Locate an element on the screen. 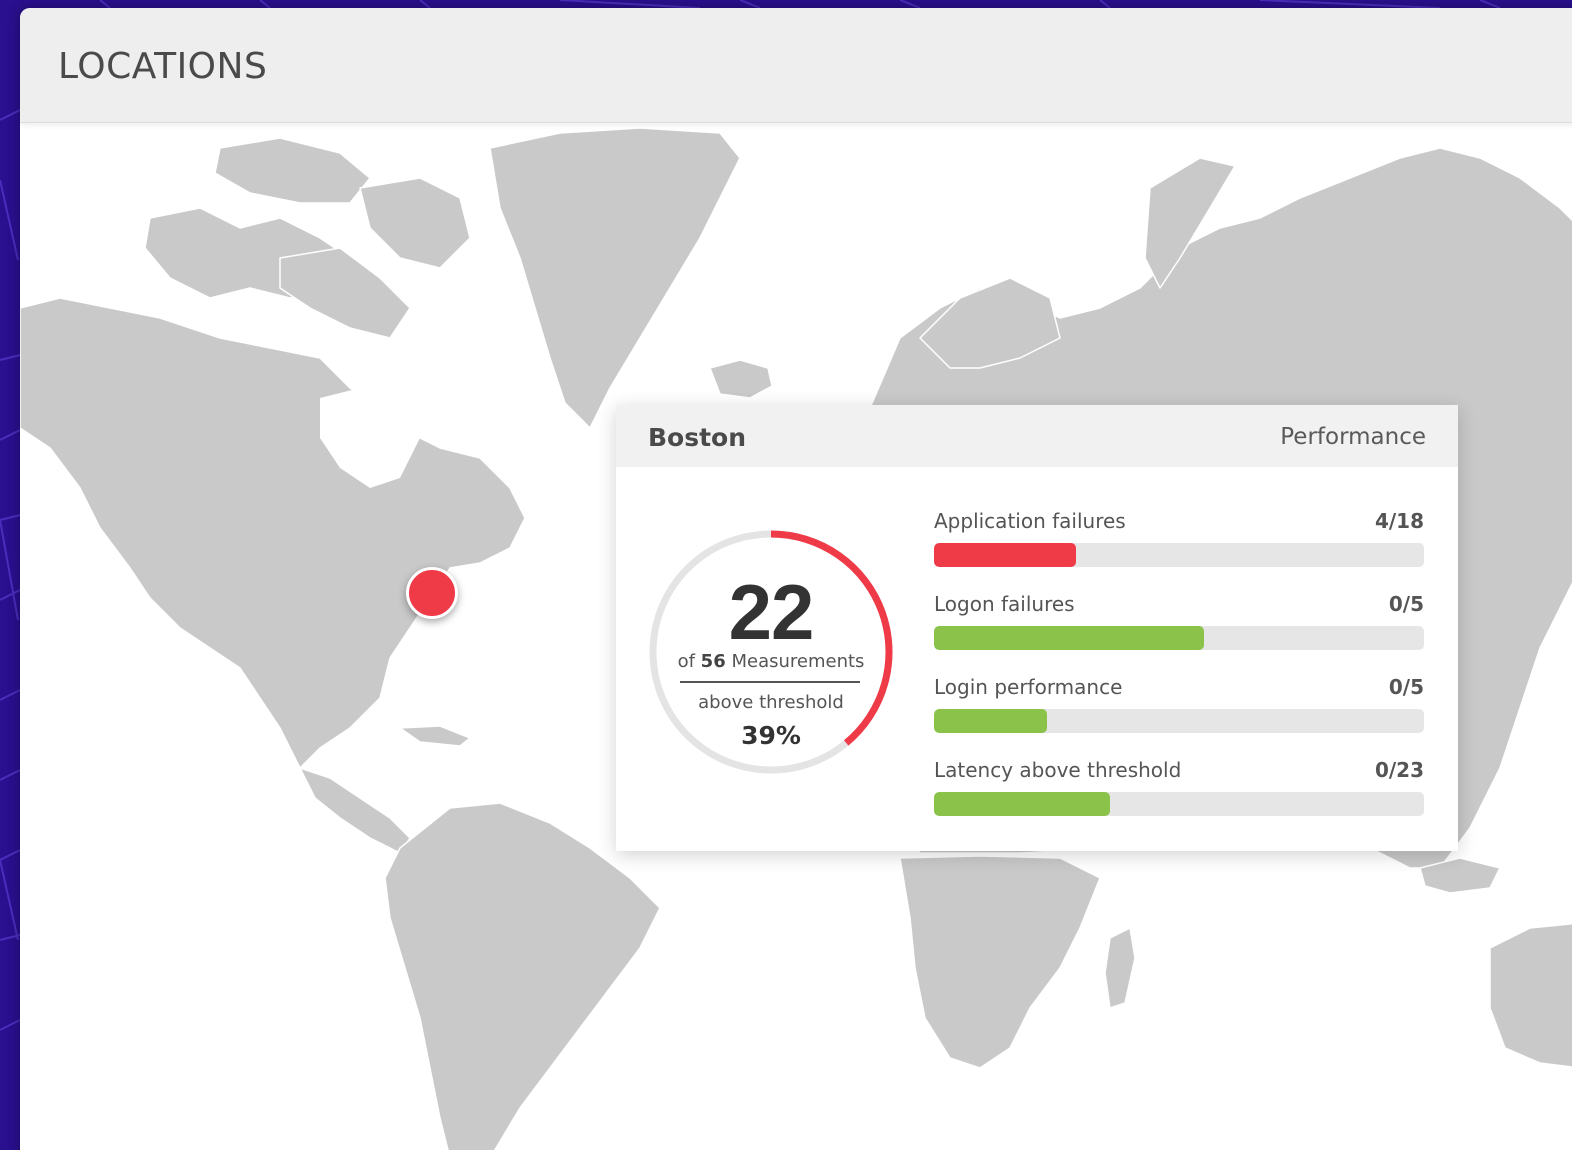 The height and width of the screenshot is (1150, 1572). gauge-above-label: above threshold is located at coordinates (771, 702).